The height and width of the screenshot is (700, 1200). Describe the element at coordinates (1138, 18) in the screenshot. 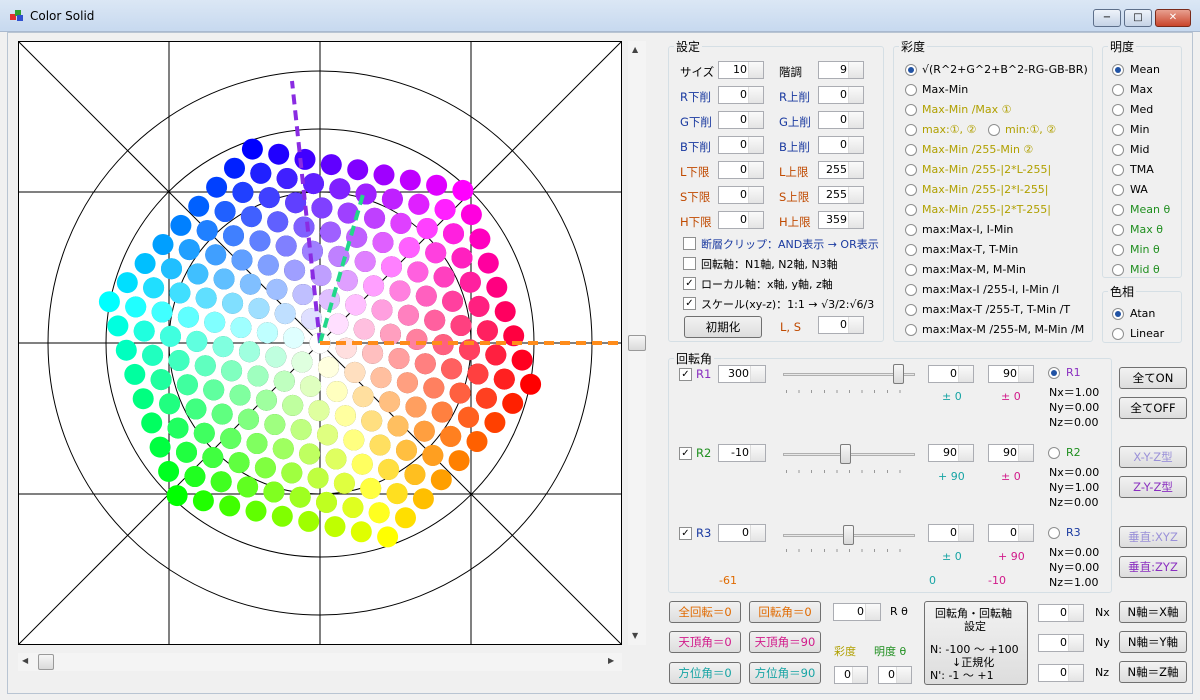

I see `maximize-button: □` at that location.